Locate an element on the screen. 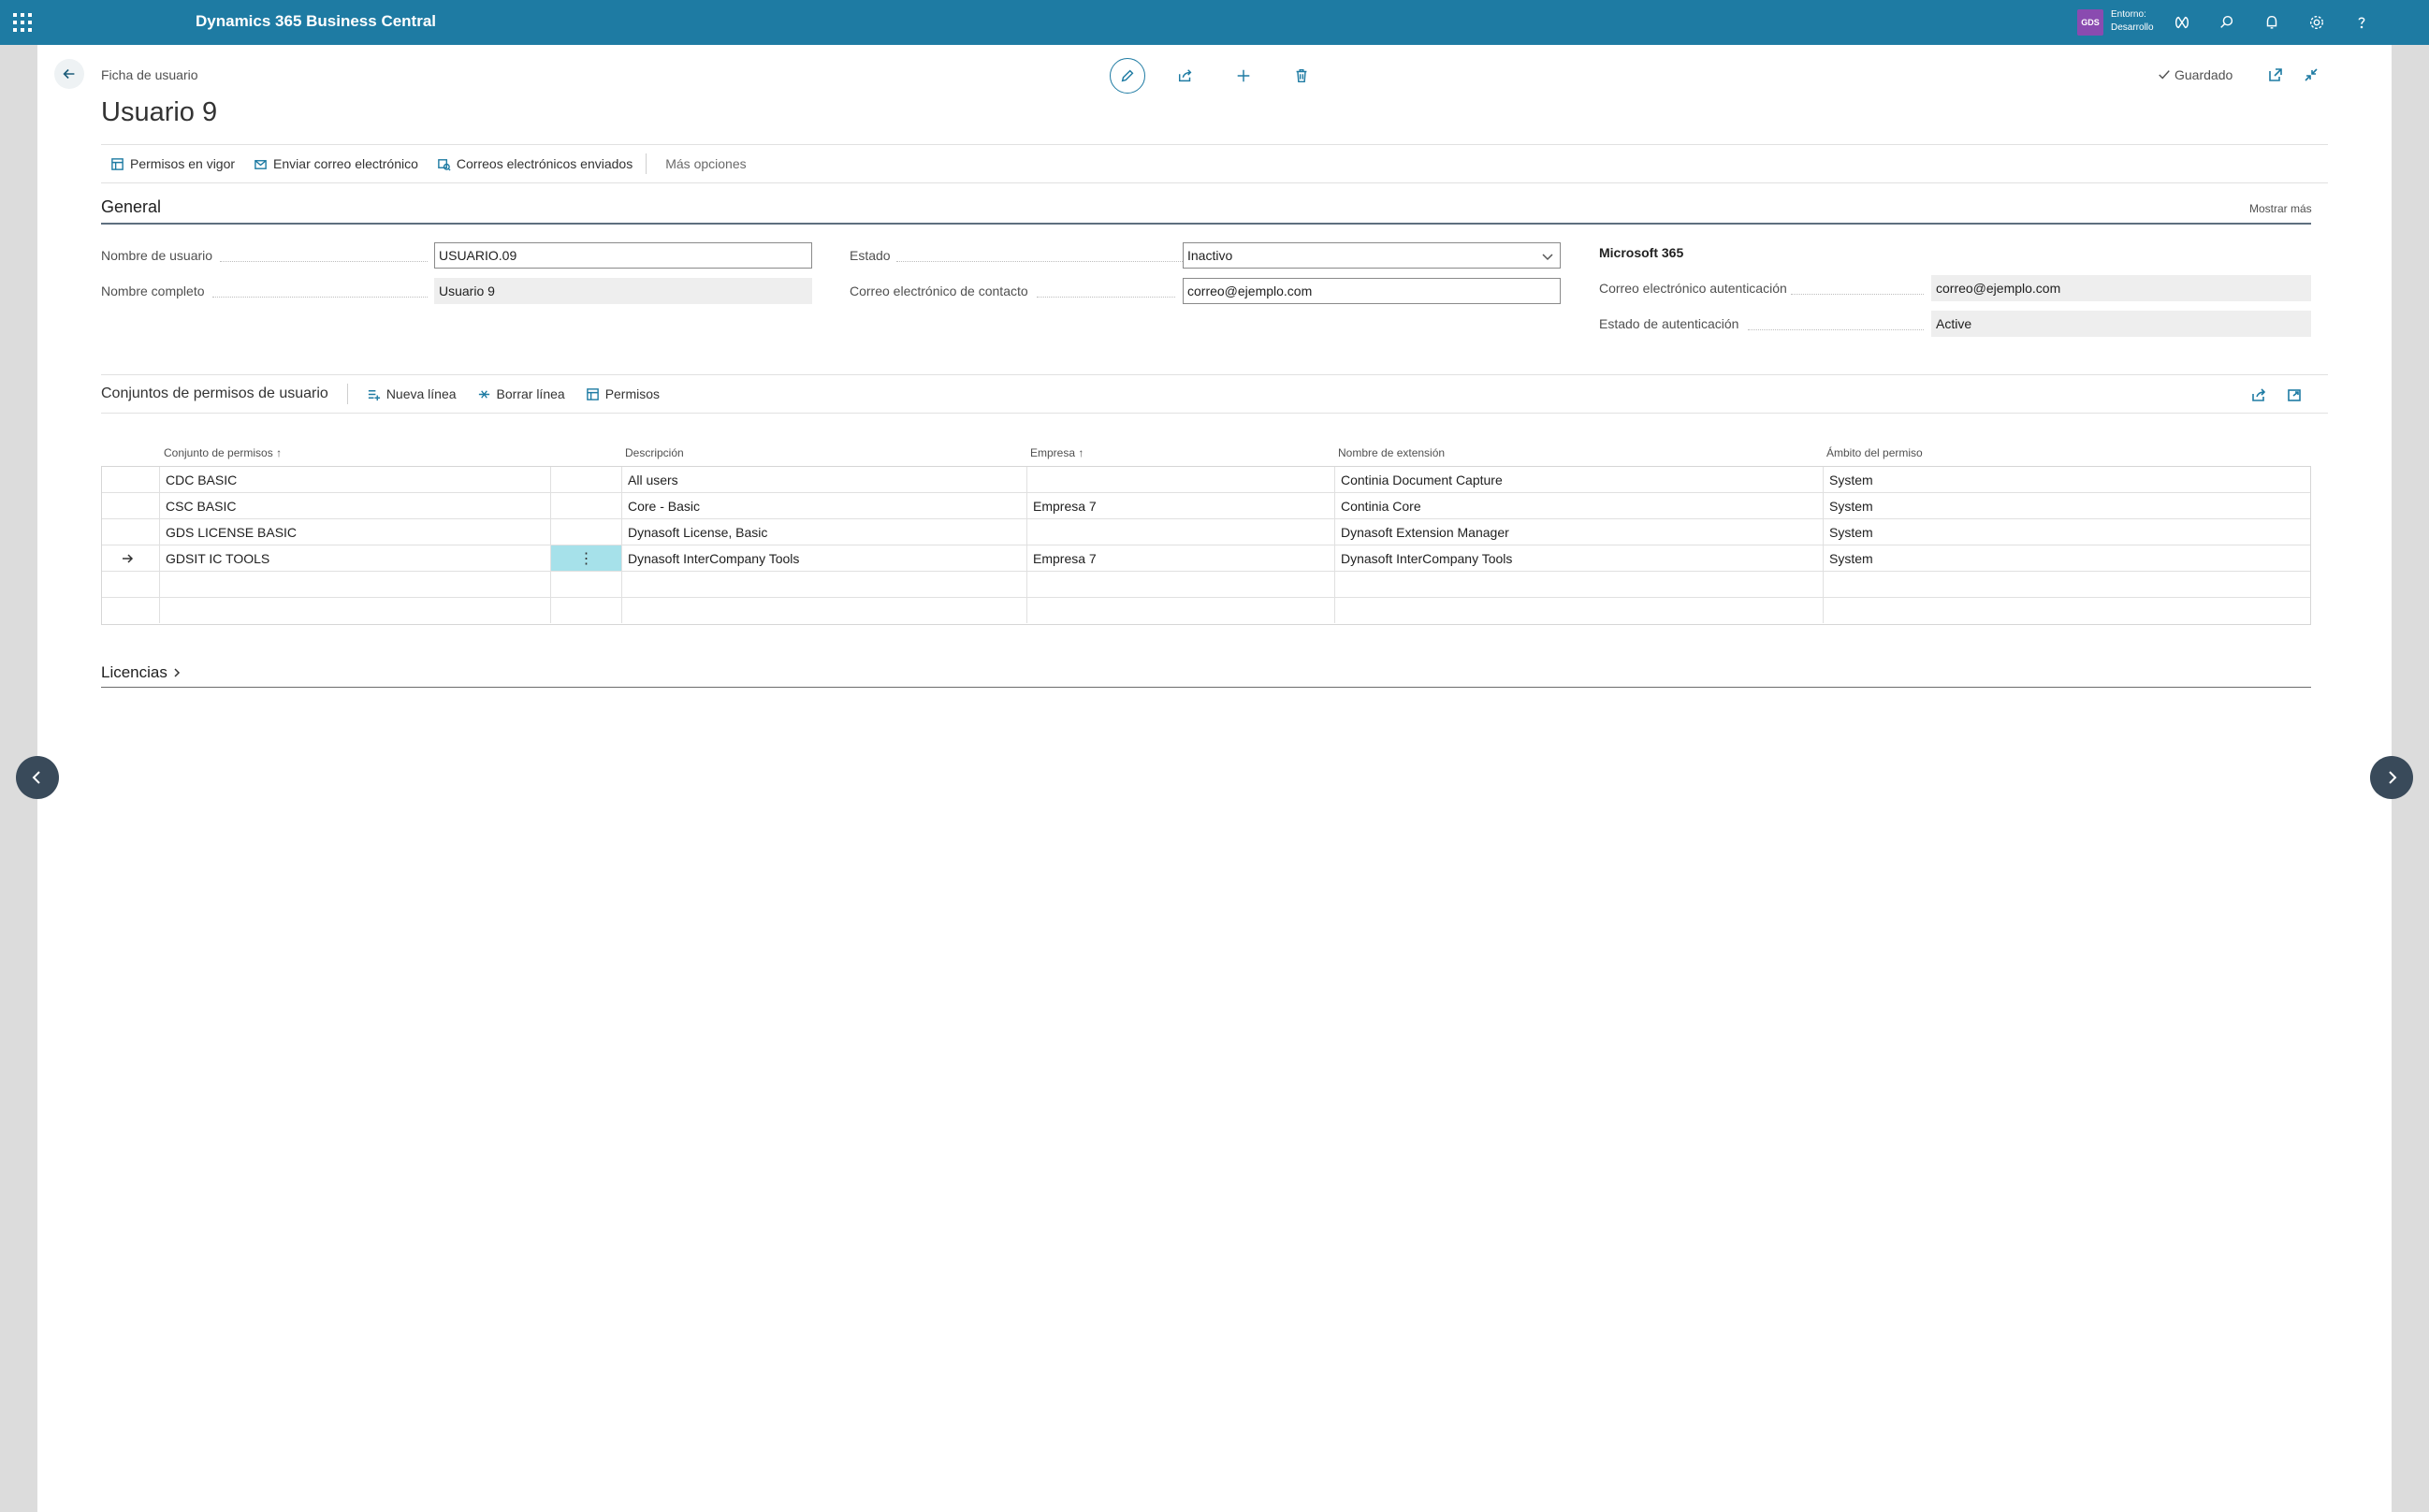 The width and height of the screenshot is (2429, 1512). permissions-icon is located at coordinates (592, 393).